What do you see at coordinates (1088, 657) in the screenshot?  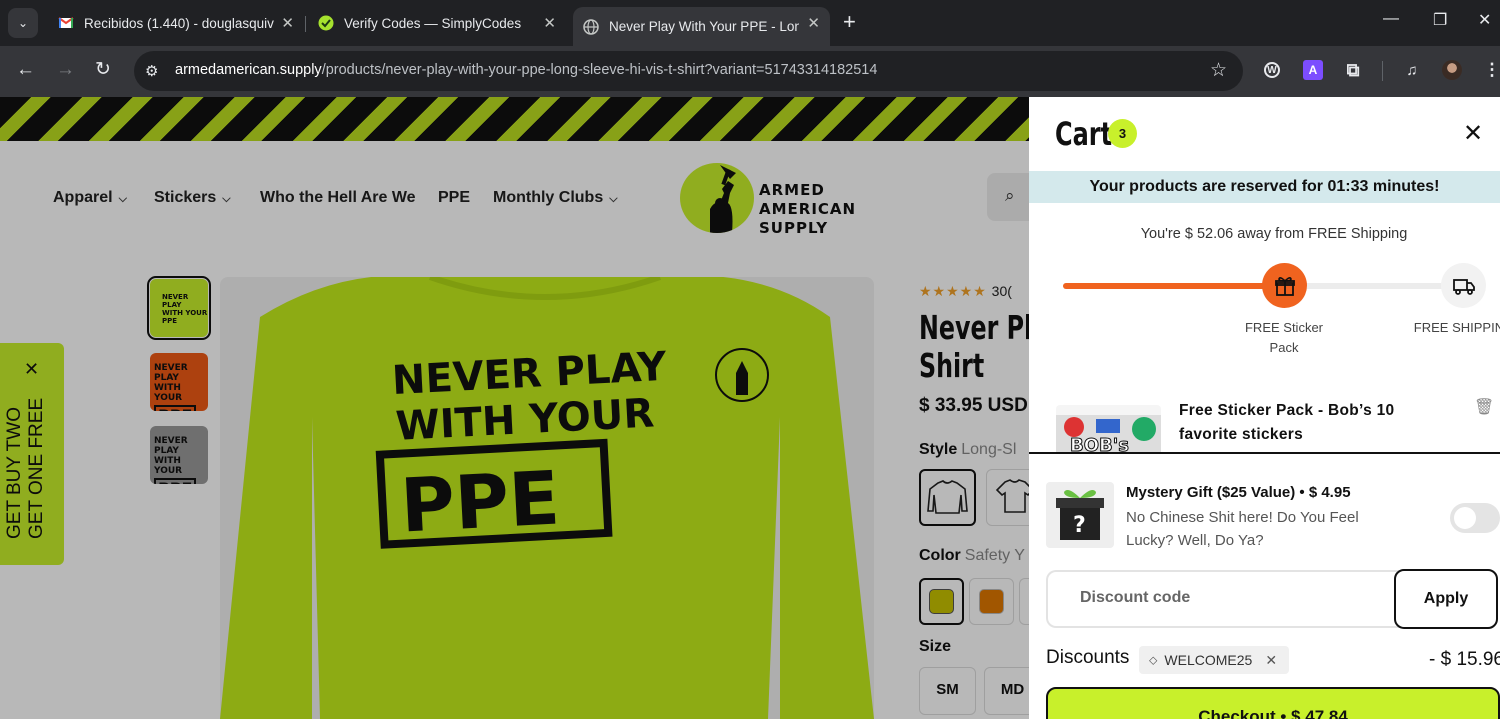 I see `discounts-label: Discounts` at bounding box center [1088, 657].